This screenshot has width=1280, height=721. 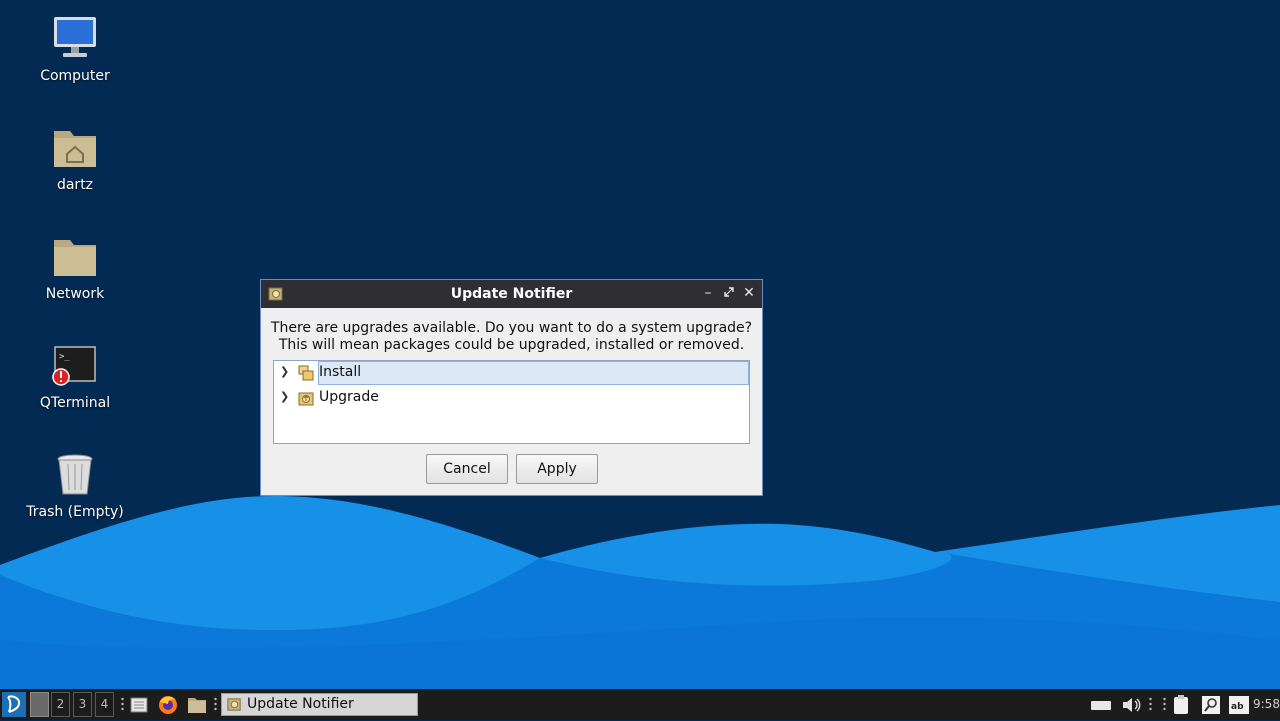 I want to click on show-desktop-icon, so click(x=139, y=709).